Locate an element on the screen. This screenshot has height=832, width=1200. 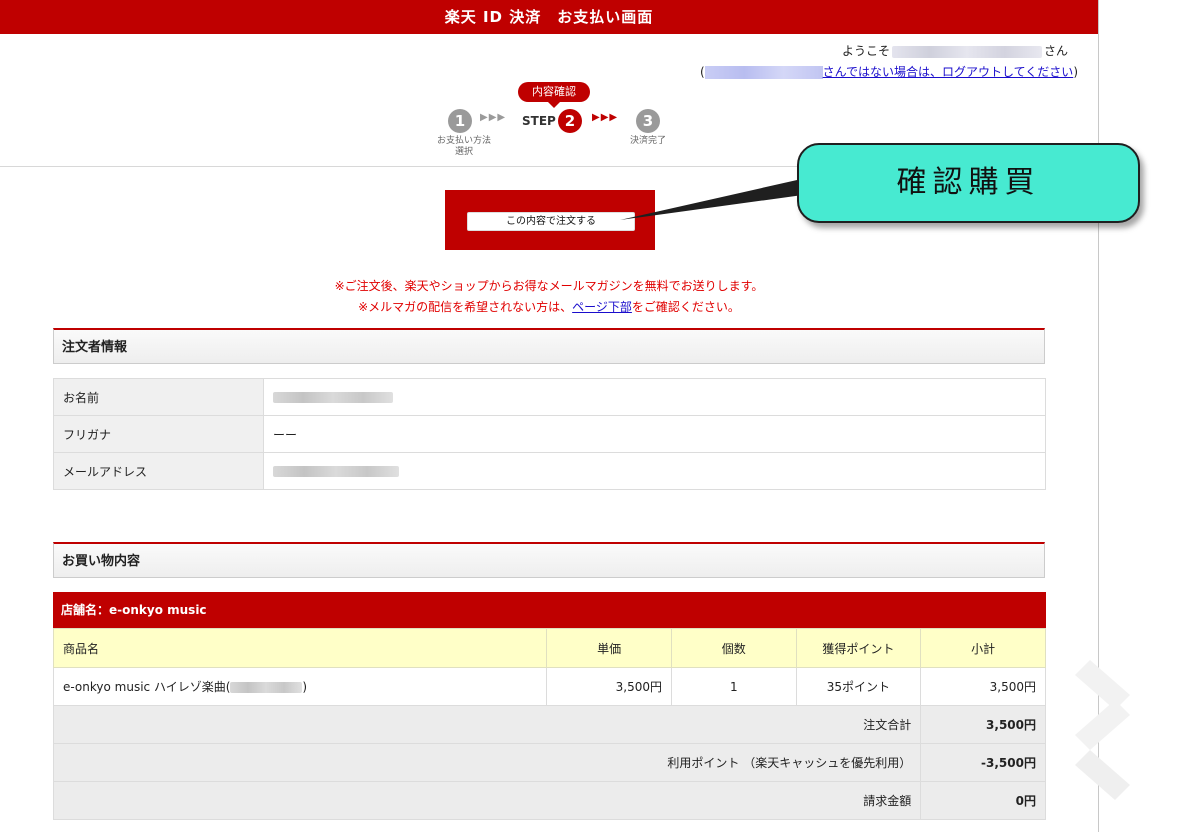
redacted-name is located at coordinates (333, 397).